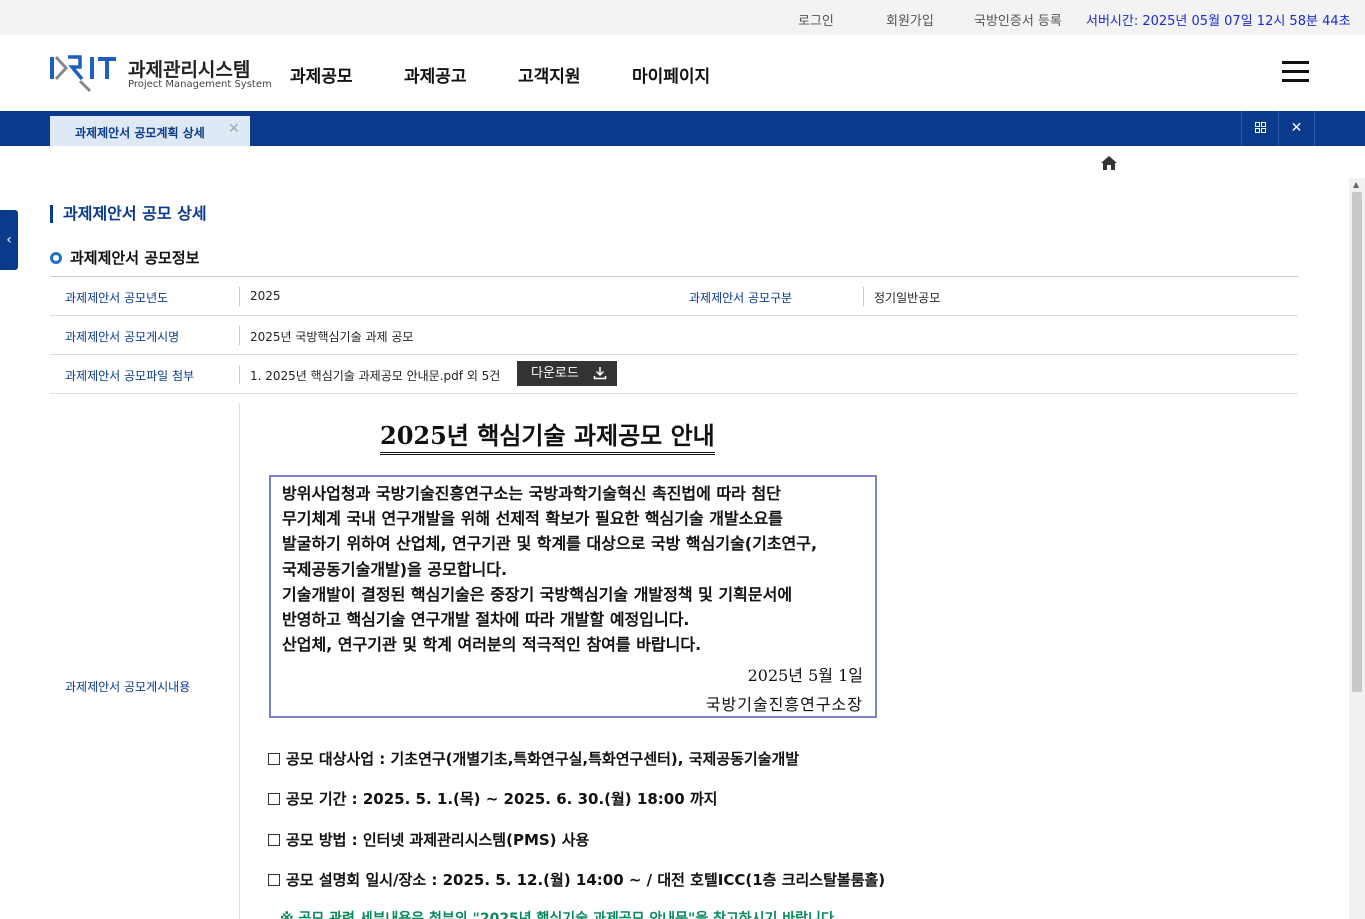 This screenshot has height=919, width=1365. Describe the element at coordinates (682, 128) in the screenshot. I see `tab-bar: 과제제안서 공모계획 상세 ✕ ✕` at that location.